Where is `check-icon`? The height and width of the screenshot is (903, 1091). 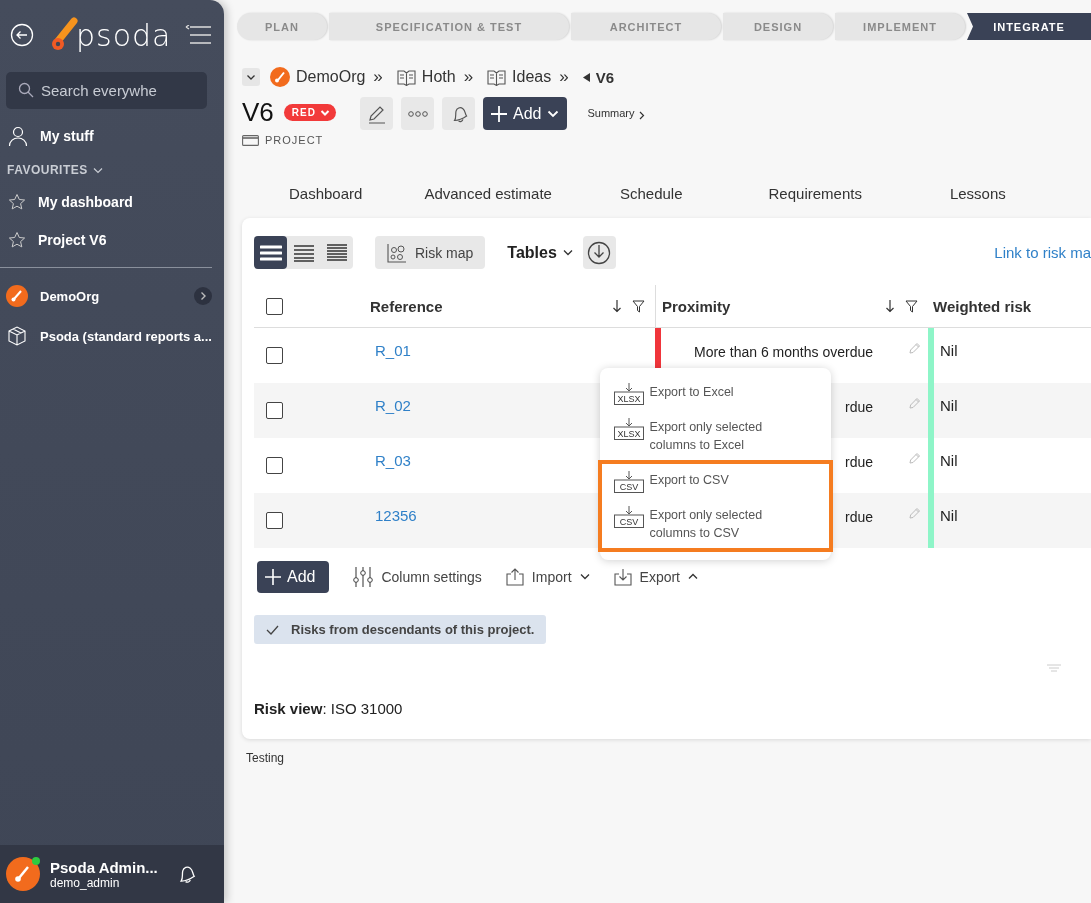 check-icon is located at coordinates (272, 629).